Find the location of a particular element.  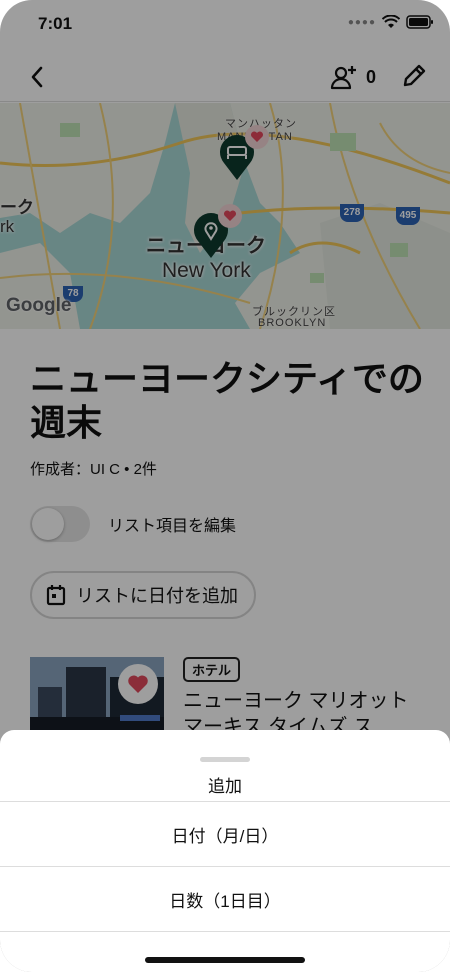

sheet-title: 追加 is located at coordinates (225, 786).